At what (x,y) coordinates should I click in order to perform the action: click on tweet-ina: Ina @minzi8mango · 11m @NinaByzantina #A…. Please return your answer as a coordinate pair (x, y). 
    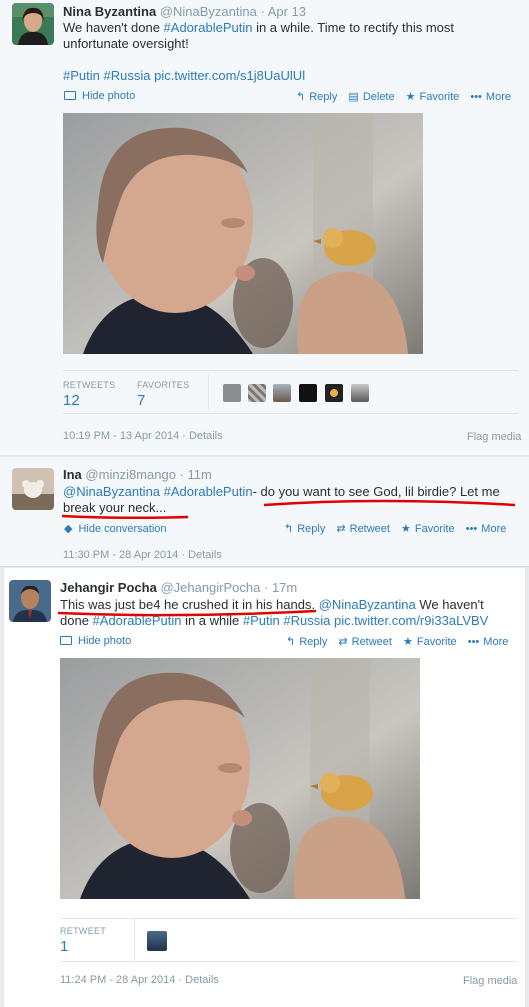
    Looking at the image, I should click on (264, 512).